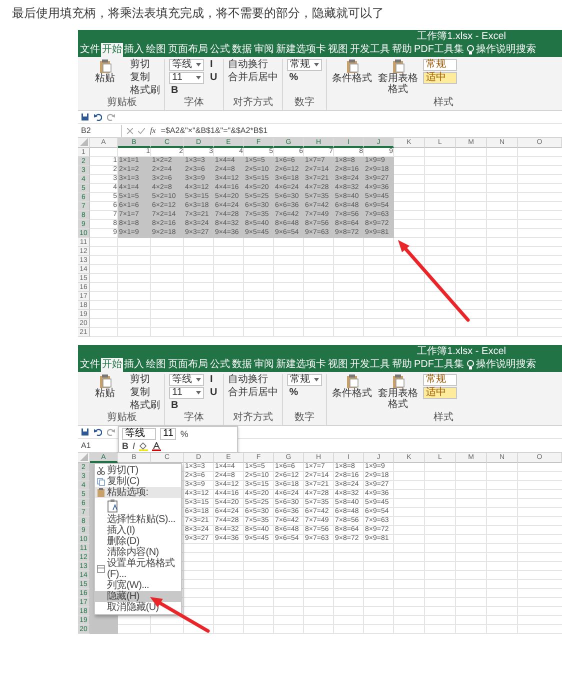  What do you see at coordinates (143, 446) in the screenshot?
I see `fill-color-icon` at bounding box center [143, 446].